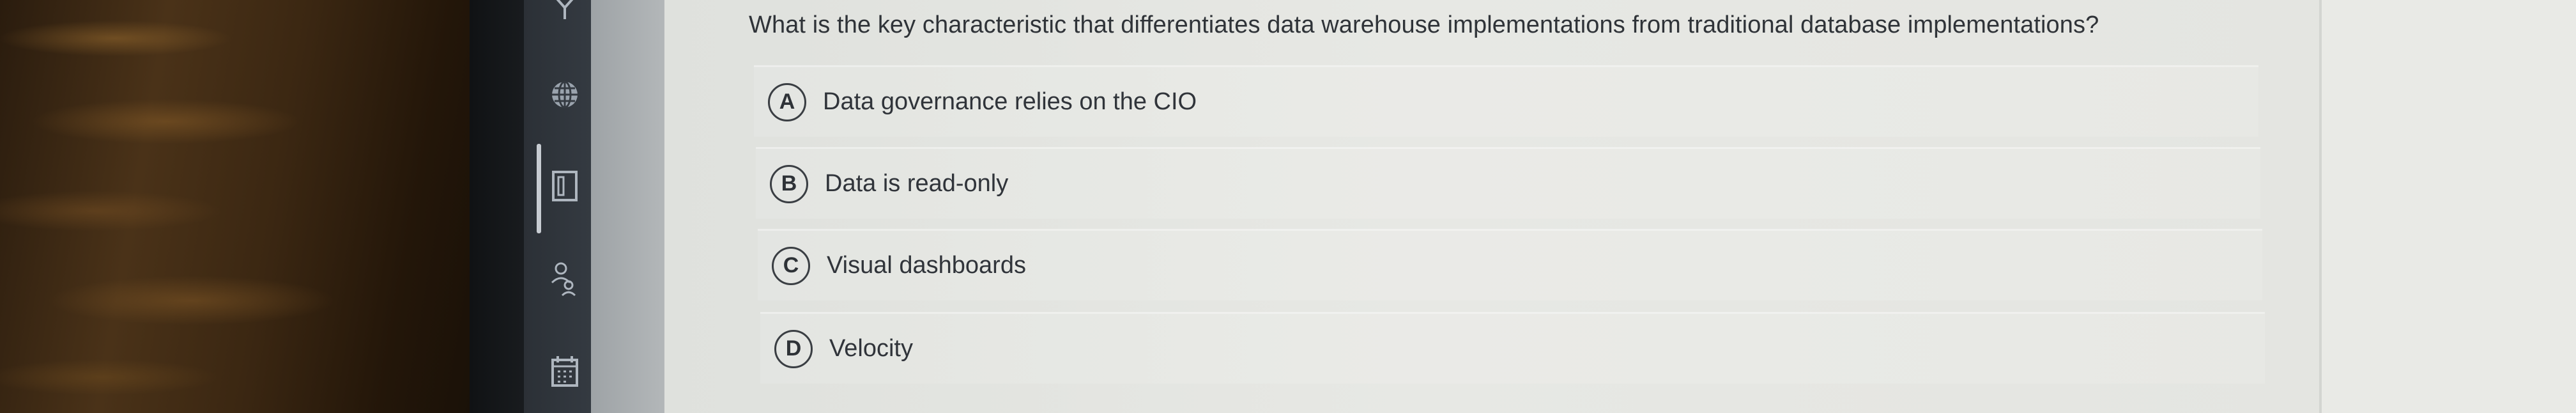 This screenshot has width=2576, height=413. Describe the element at coordinates (564, 371) in the screenshot. I see `calendar-icon` at that location.